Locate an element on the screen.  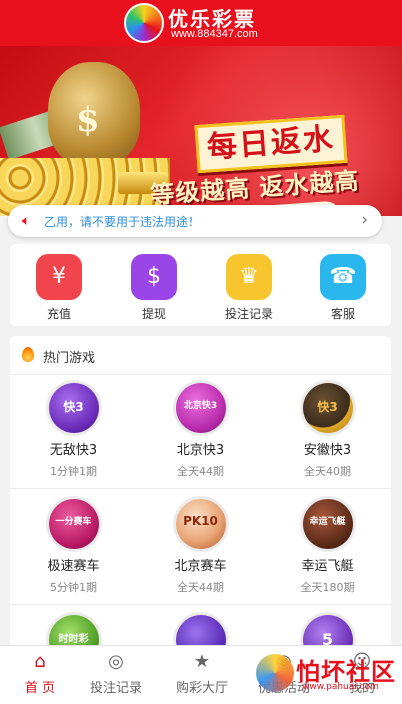
hot-games-header: 热门游戏 is located at coordinates (200, 355).